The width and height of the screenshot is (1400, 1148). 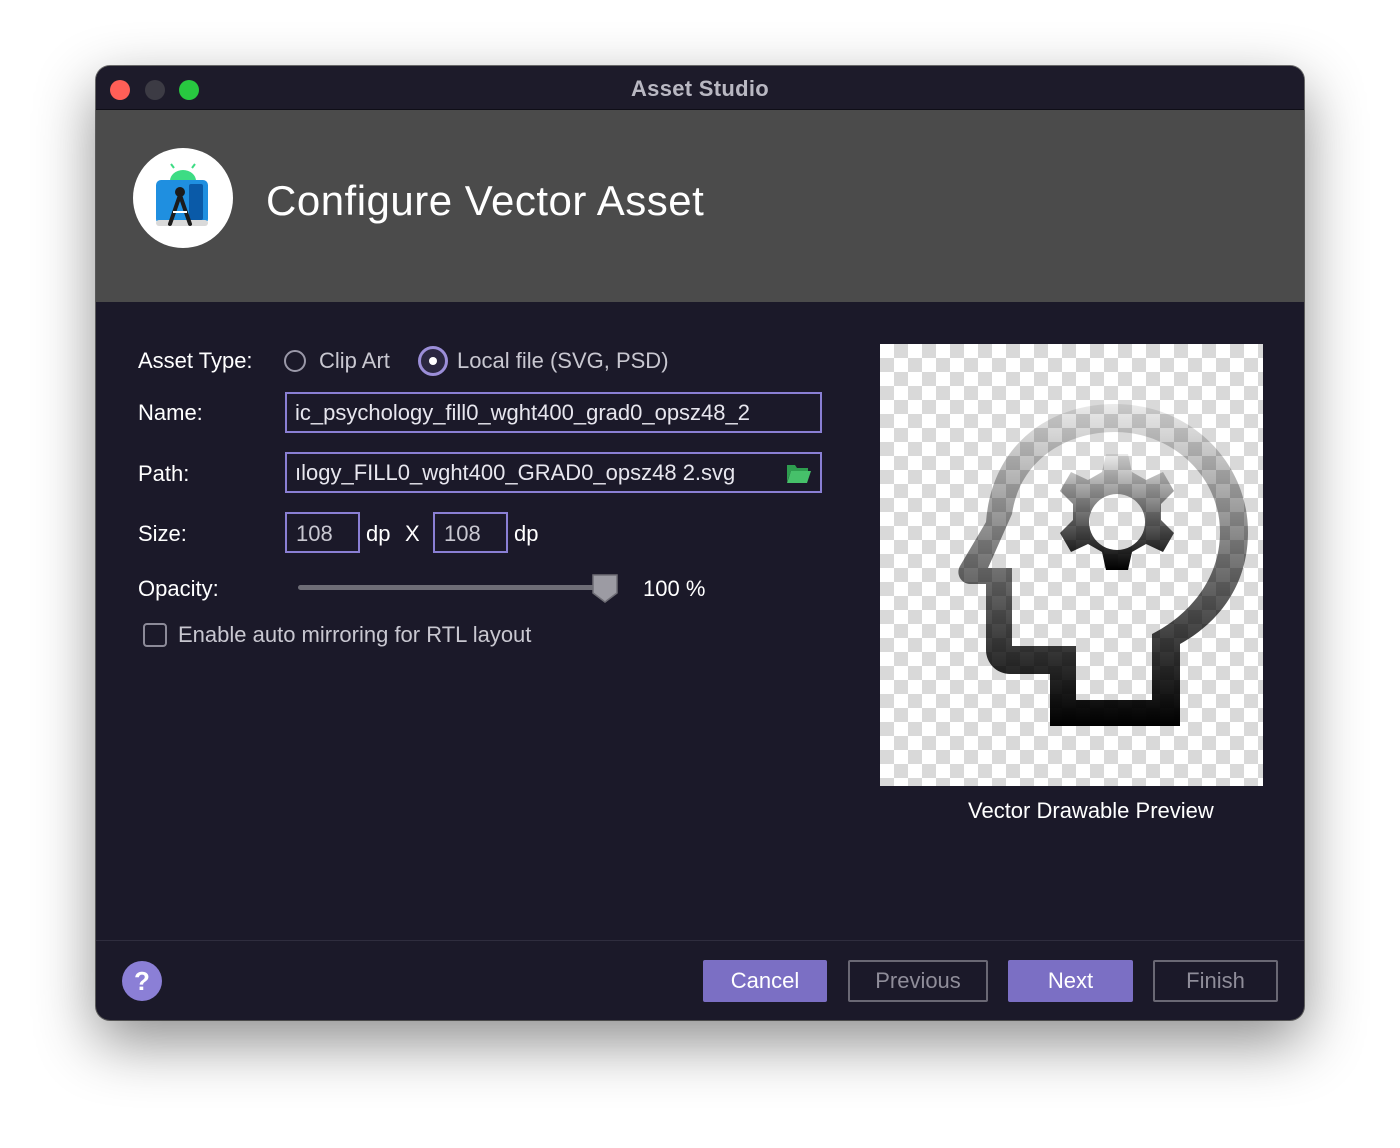 I want to click on auto-mirroring-label: Enable auto mirroring for RTL layout, so click(x=354, y=635).